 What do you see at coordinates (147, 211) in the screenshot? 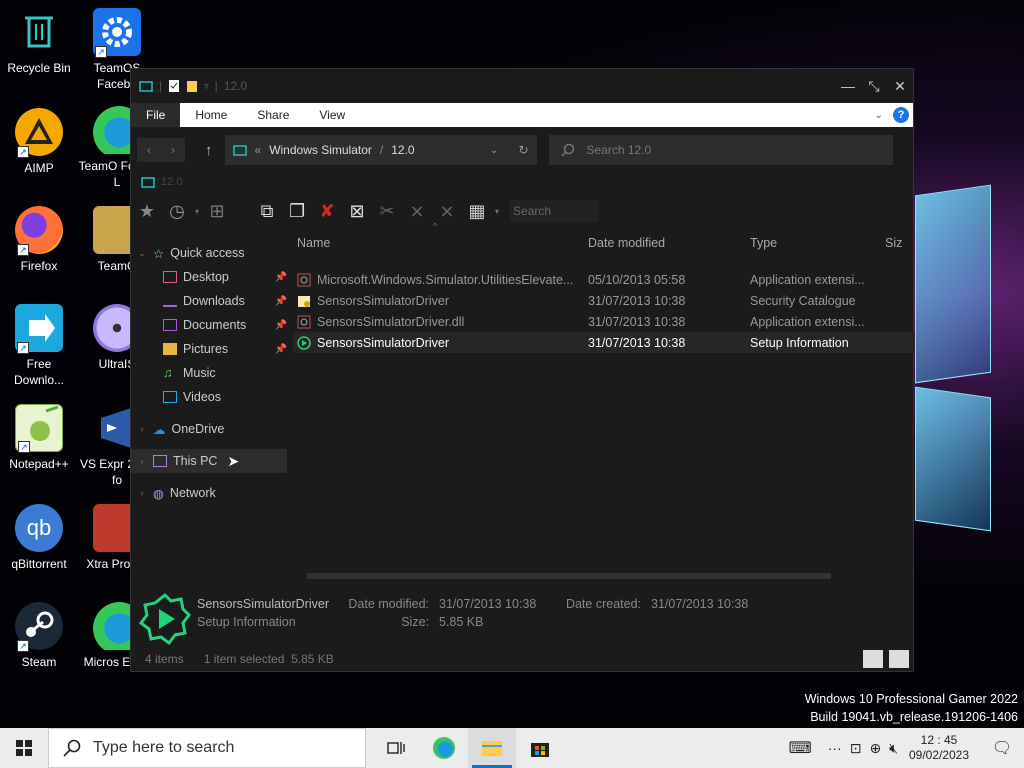
I see `star-icon: ★` at bounding box center [147, 211].